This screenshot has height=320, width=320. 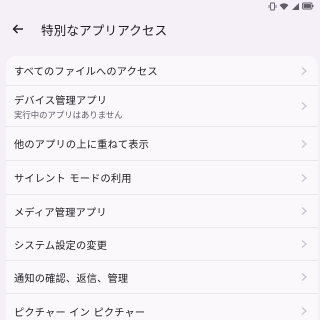 I want to click on status-bar, so click(x=294, y=6).